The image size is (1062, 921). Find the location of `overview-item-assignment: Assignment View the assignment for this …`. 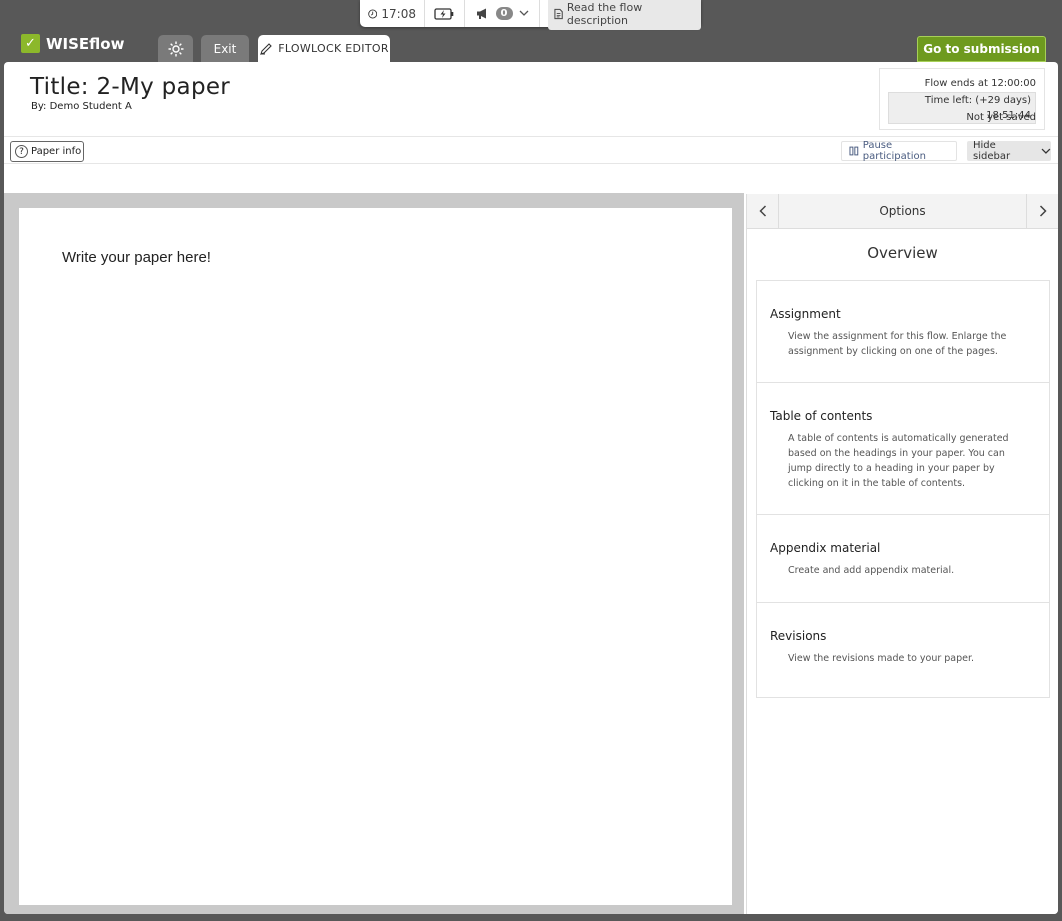

overview-item-assignment: Assignment View the assignment for this … is located at coordinates (903, 332).